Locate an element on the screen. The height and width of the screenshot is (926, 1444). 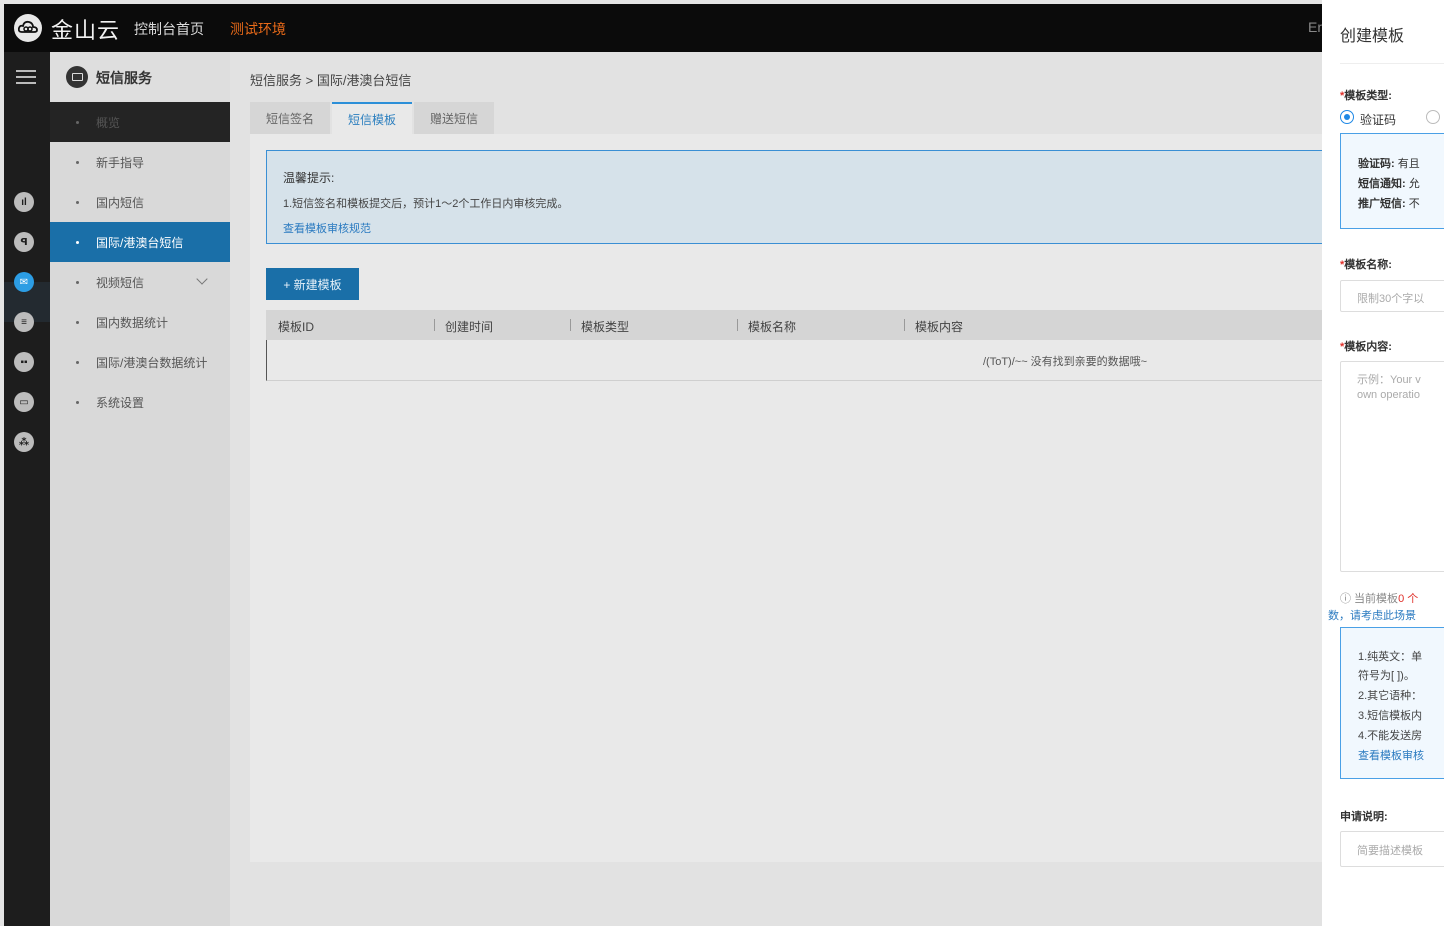
table-header: 模板ID 创建时间 模板类型 模板名称 模板内容 is located at coordinates (794, 325).